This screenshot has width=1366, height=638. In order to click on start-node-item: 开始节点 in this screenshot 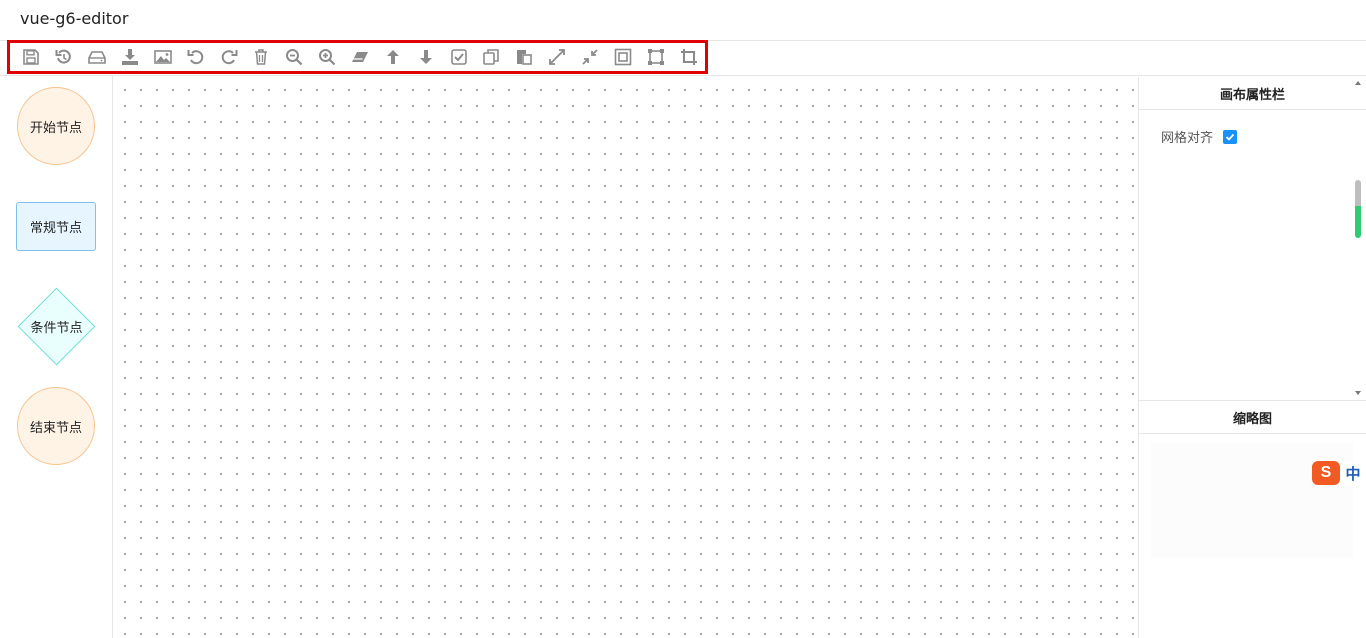, I will do `click(56, 126)`.